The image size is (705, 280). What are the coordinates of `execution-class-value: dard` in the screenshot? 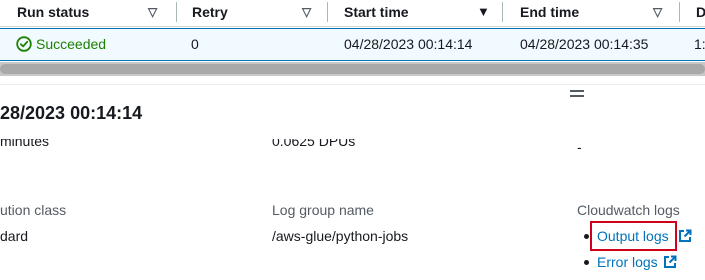 It's located at (14, 236).